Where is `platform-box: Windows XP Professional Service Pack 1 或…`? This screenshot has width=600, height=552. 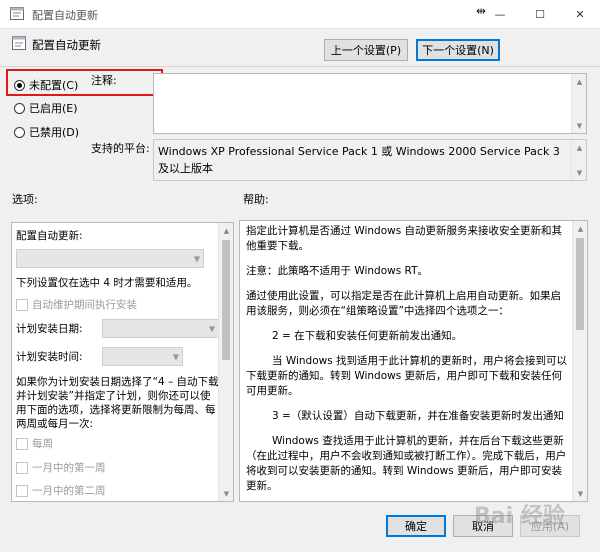 platform-box: Windows XP Professional Service Pack 1 或… is located at coordinates (370, 160).